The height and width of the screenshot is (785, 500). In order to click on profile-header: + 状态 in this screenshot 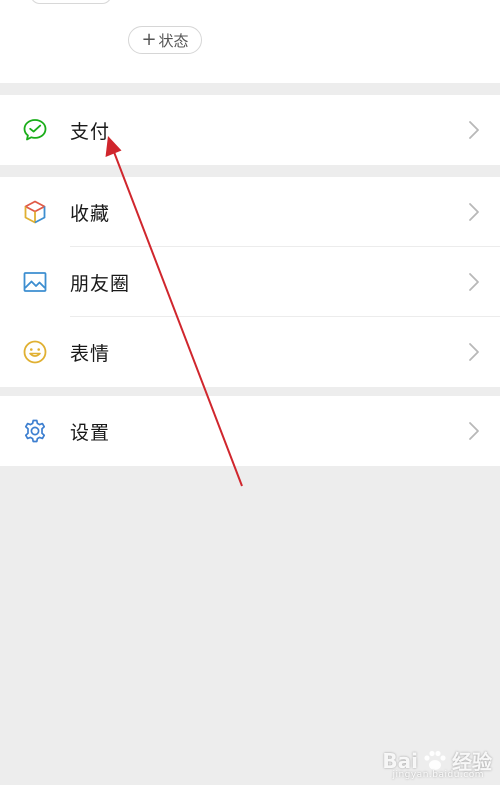, I will do `click(250, 41)`.